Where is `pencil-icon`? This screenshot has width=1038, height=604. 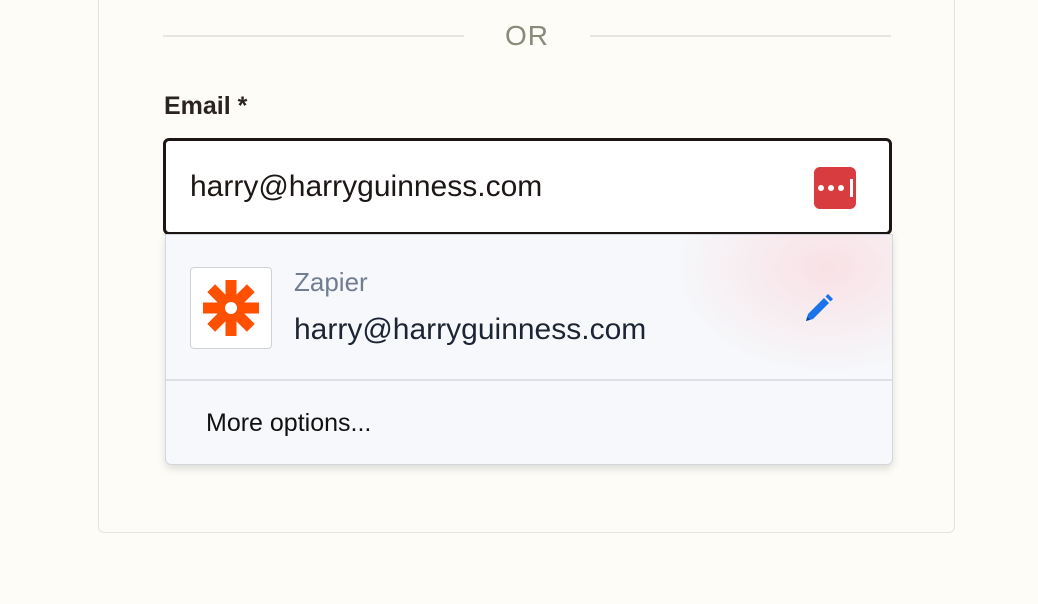
pencil-icon is located at coordinates (818, 309).